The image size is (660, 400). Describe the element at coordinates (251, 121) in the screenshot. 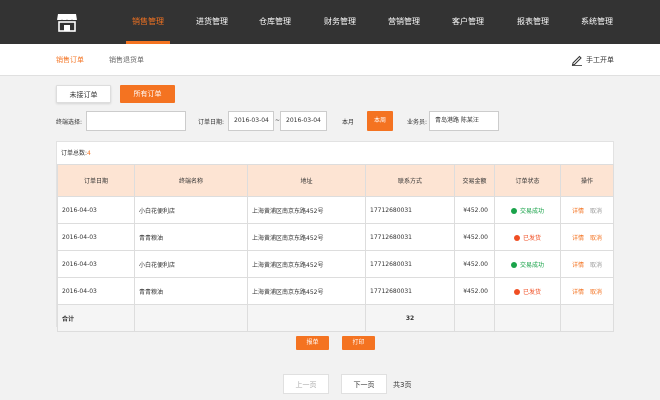

I see `date-from-input: 2016-03-04` at that location.